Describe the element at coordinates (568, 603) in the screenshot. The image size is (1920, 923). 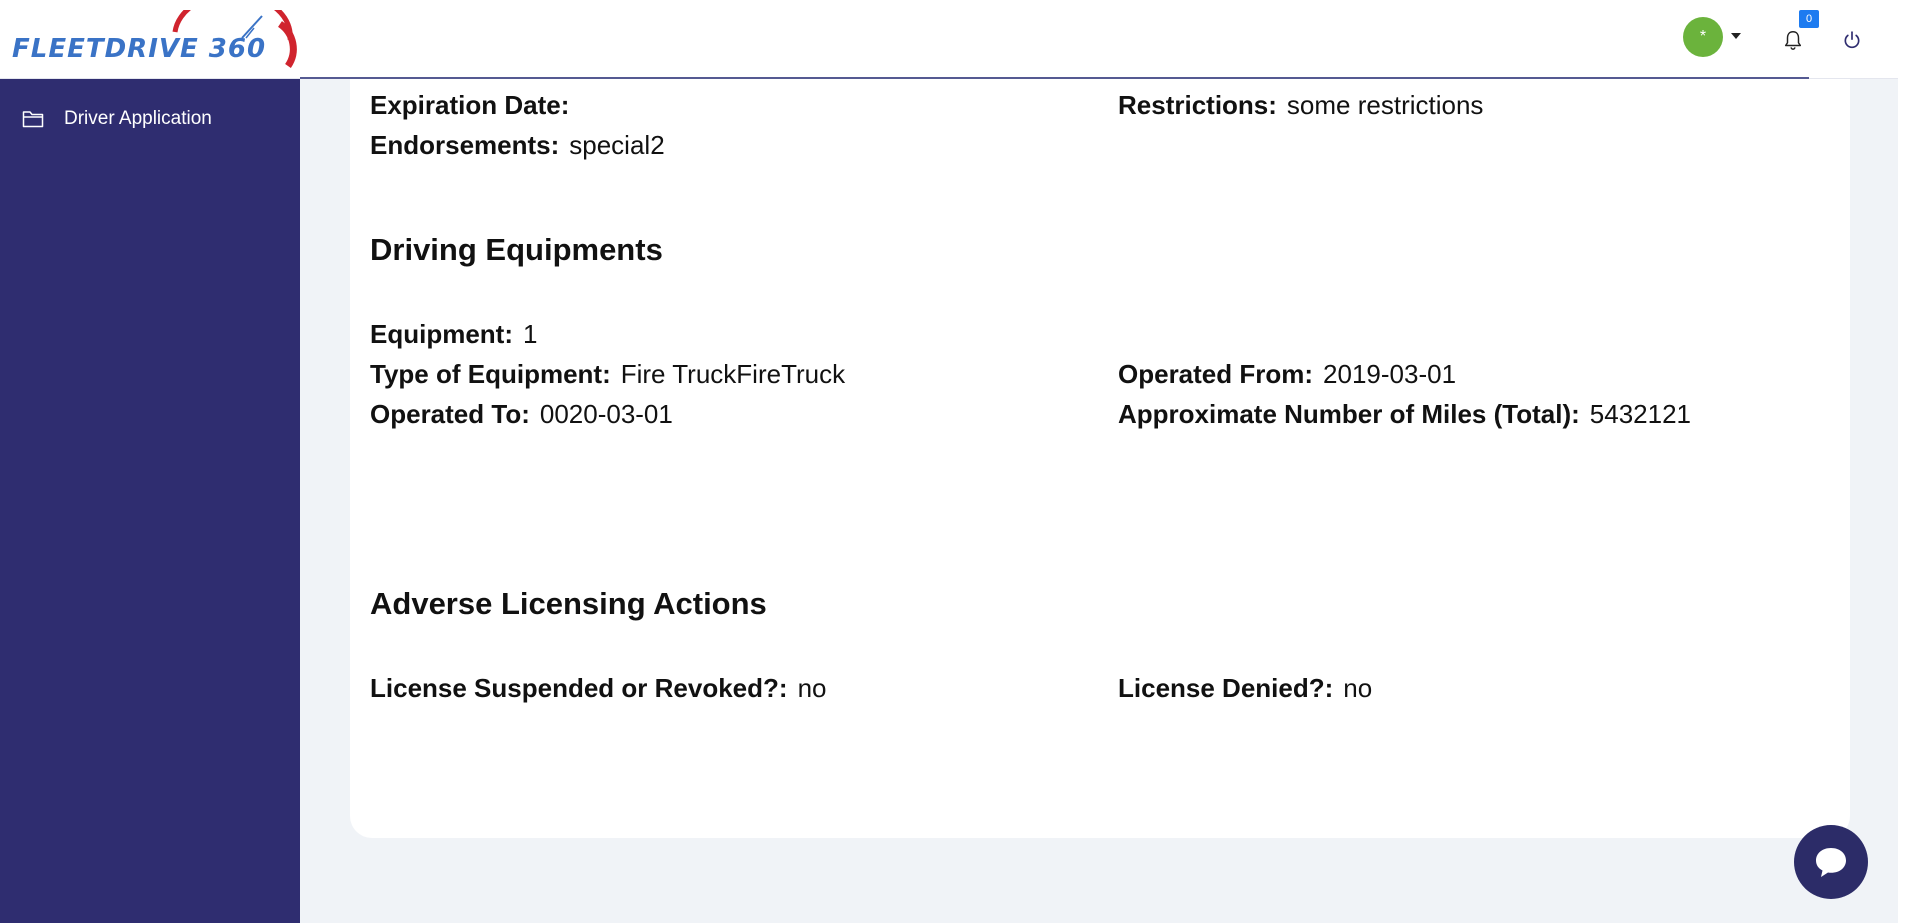
I see `adverse-licensing-actions-title: Adverse Licensing Actions` at that location.